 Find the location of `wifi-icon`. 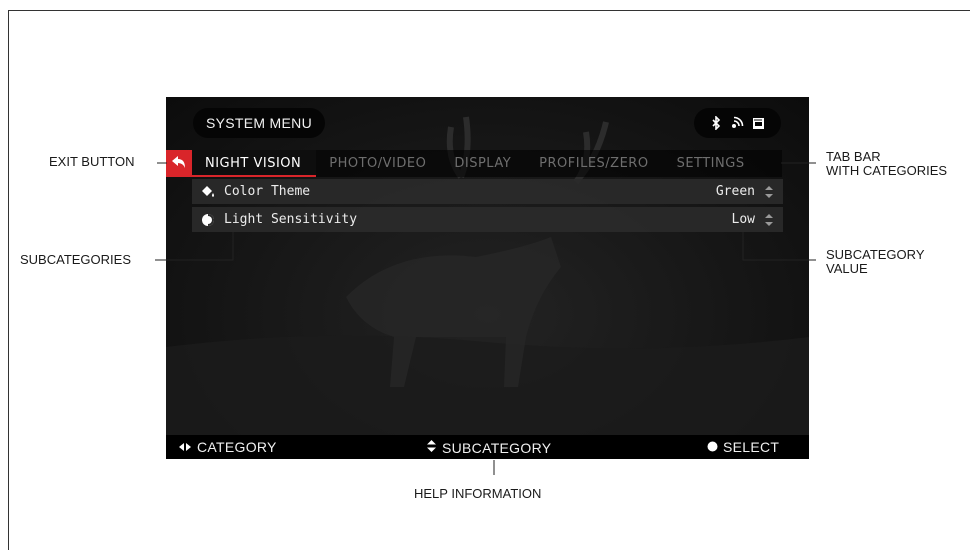

wifi-icon is located at coordinates (737, 123).